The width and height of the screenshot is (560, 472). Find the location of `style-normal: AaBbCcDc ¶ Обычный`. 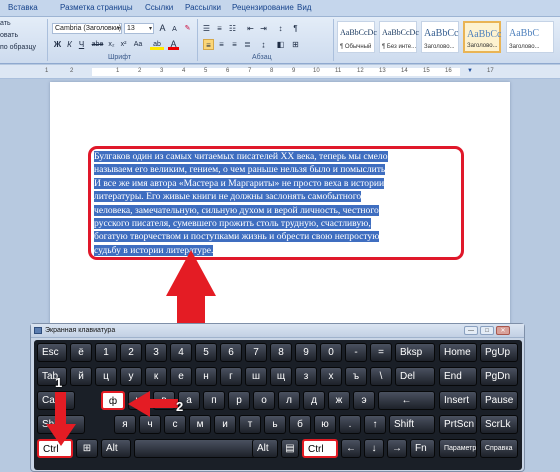

style-normal: AaBbCcDc ¶ Обычный is located at coordinates (357, 37).